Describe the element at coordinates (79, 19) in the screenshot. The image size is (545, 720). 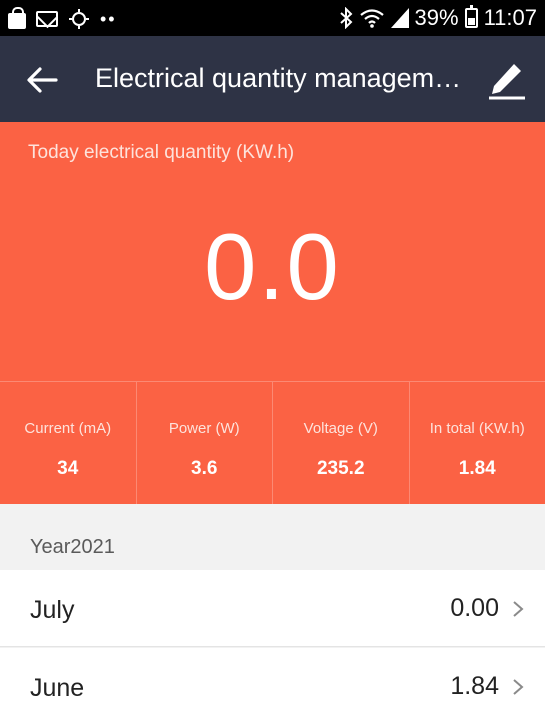
I see `sync-icon` at that location.